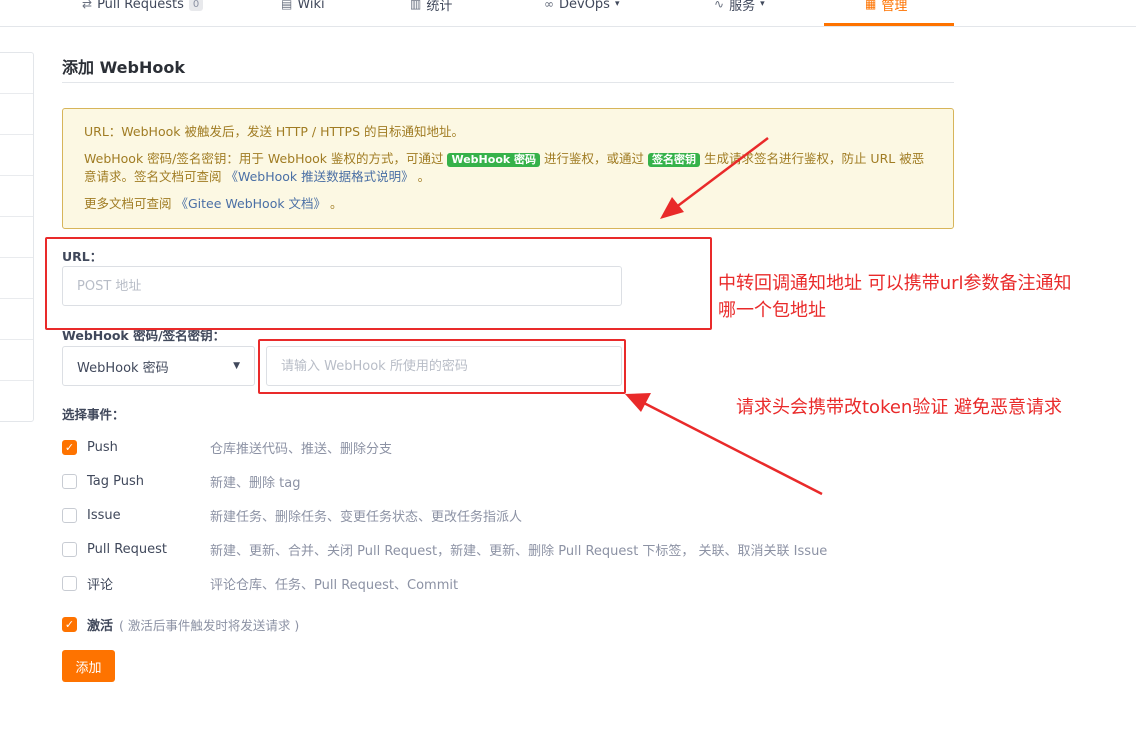 Image resolution: width=1136 pixels, height=748 pixels. Describe the element at coordinates (772, 310) in the screenshot. I see `annotation-text: 哪一个包地址` at that location.